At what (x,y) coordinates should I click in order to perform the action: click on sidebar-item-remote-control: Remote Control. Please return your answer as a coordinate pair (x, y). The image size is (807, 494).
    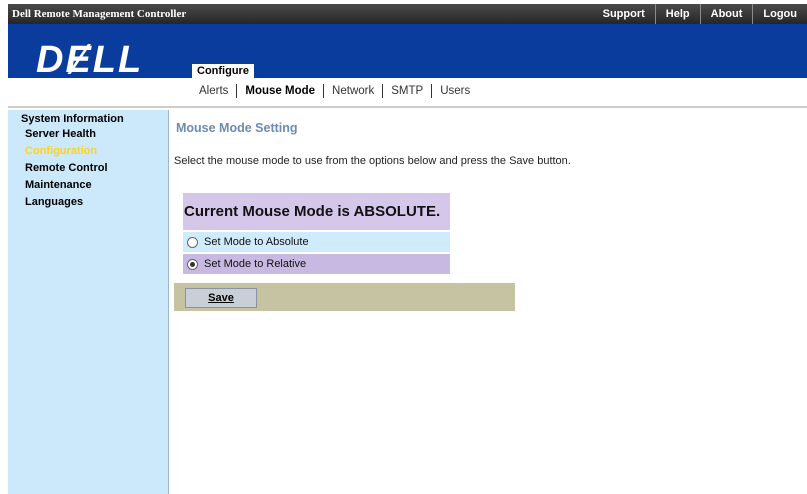
    Looking at the image, I should click on (96, 168).